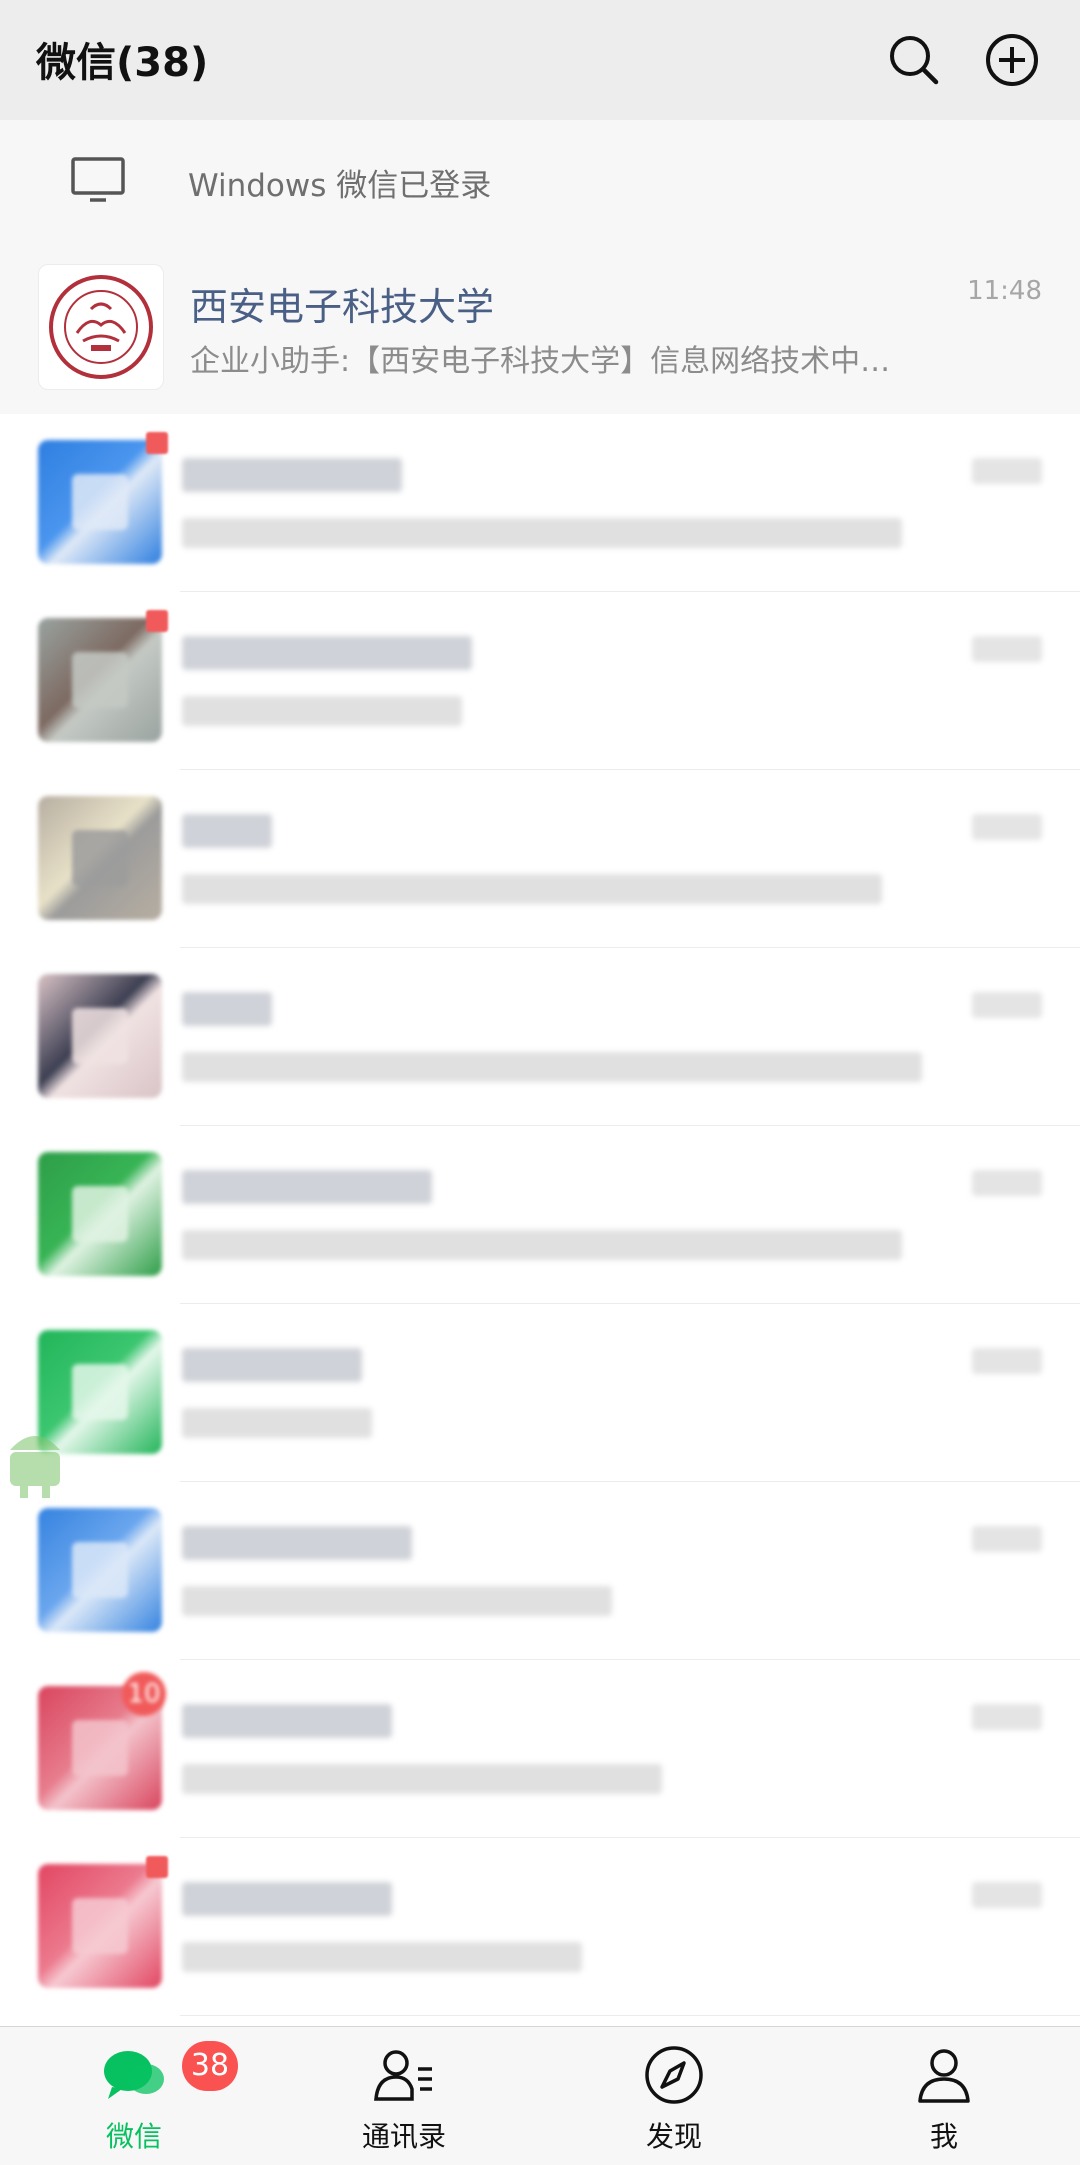 The height and width of the screenshot is (2165, 1080). What do you see at coordinates (540, 178) in the screenshot?
I see `desktop-login-banner: Windows 微信已登录` at bounding box center [540, 178].